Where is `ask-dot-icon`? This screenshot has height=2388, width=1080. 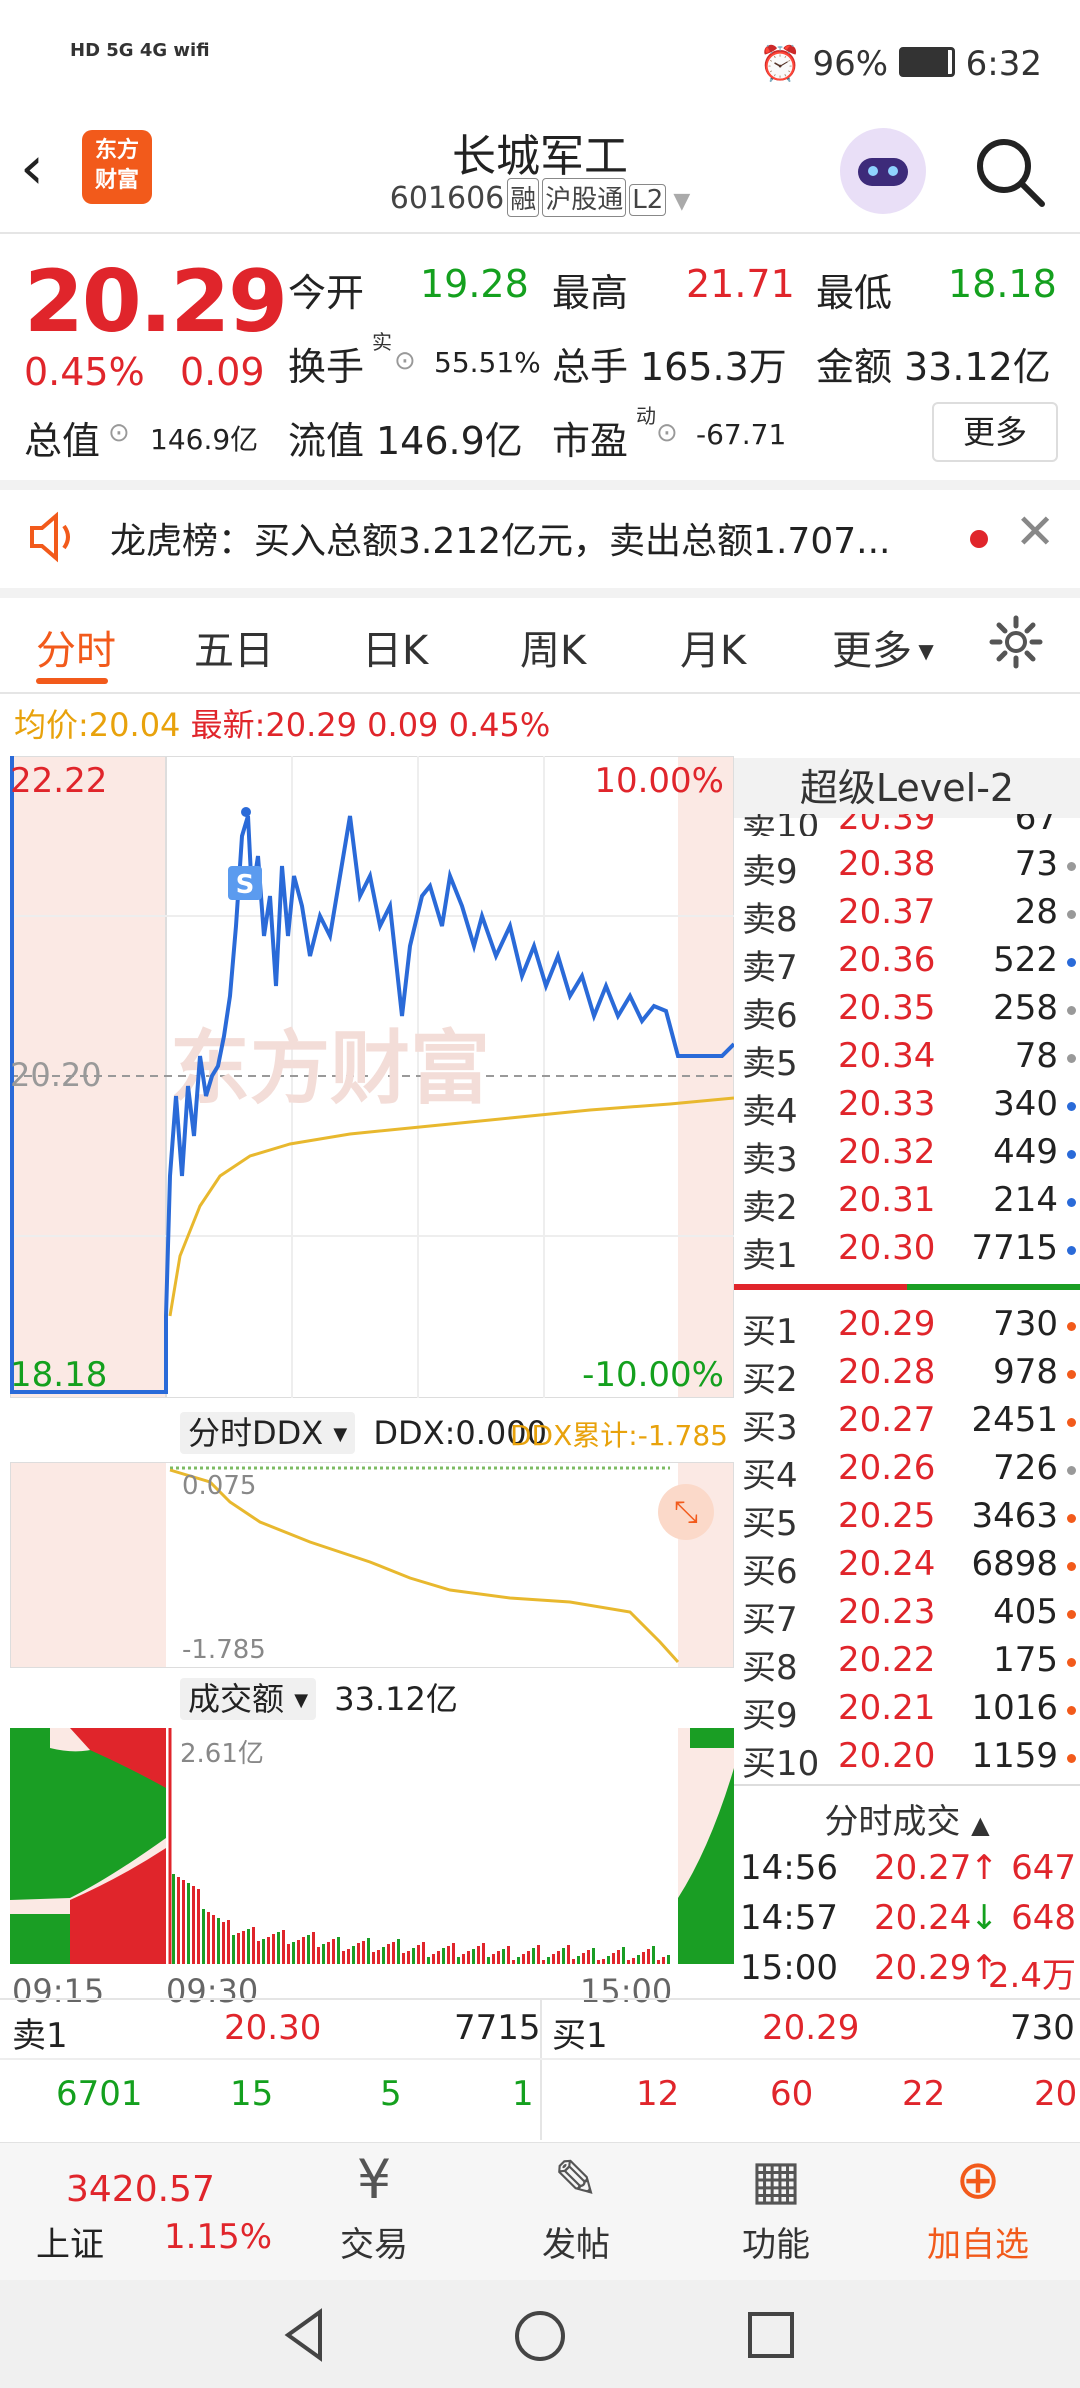 ask-dot-icon is located at coordinates (1071, 866).